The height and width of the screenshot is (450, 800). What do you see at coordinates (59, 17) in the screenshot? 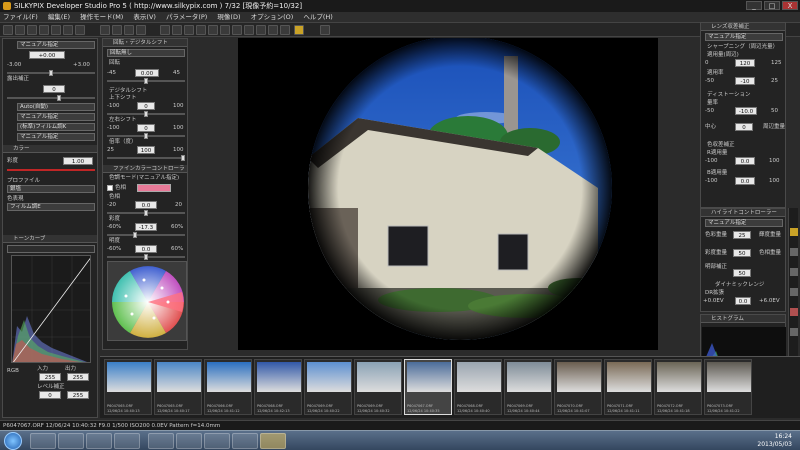
I see `menu-edit: 編集(E)` at bounding box center [59, 17].